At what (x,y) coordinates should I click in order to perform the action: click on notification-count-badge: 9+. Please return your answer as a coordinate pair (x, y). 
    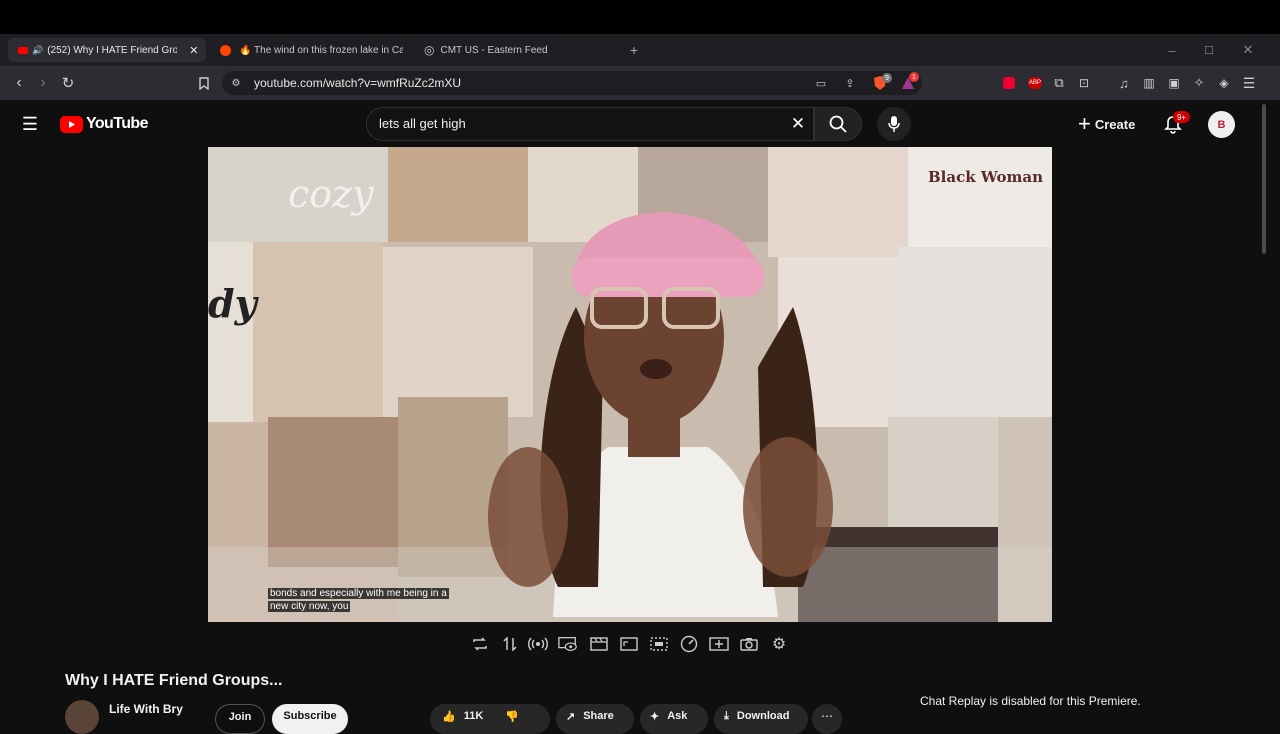
    Looking at the image, I should click on (1181, 117).